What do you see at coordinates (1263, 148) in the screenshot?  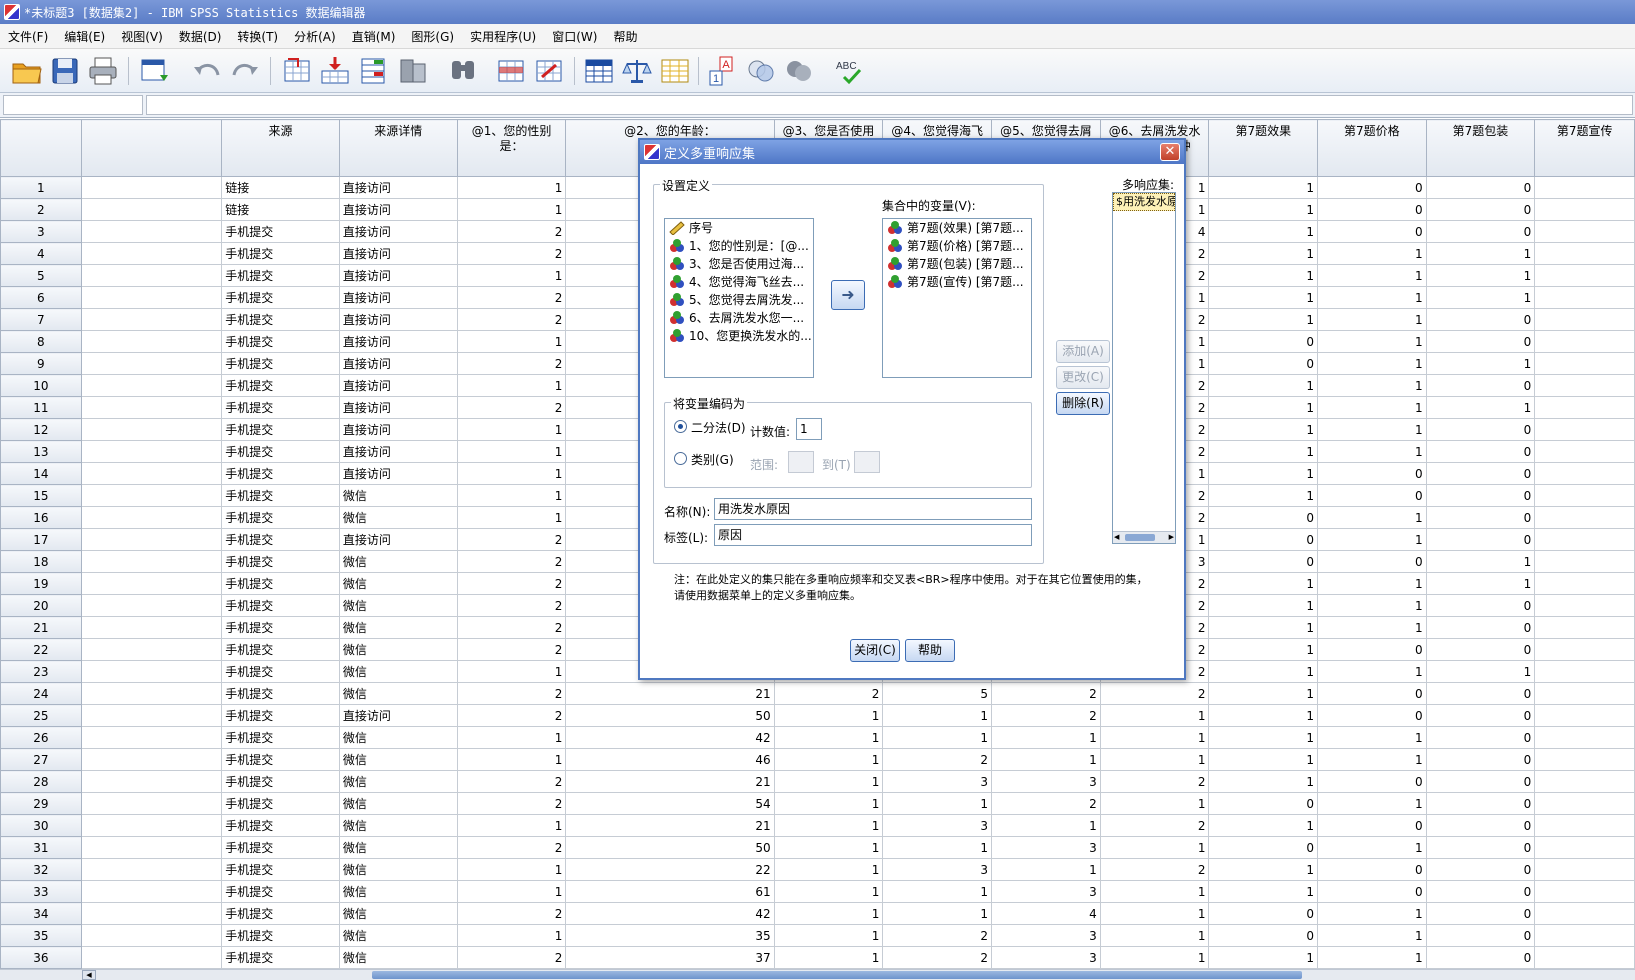 I see `column-header: 第7题效果` at bounding box center [1263, 148].